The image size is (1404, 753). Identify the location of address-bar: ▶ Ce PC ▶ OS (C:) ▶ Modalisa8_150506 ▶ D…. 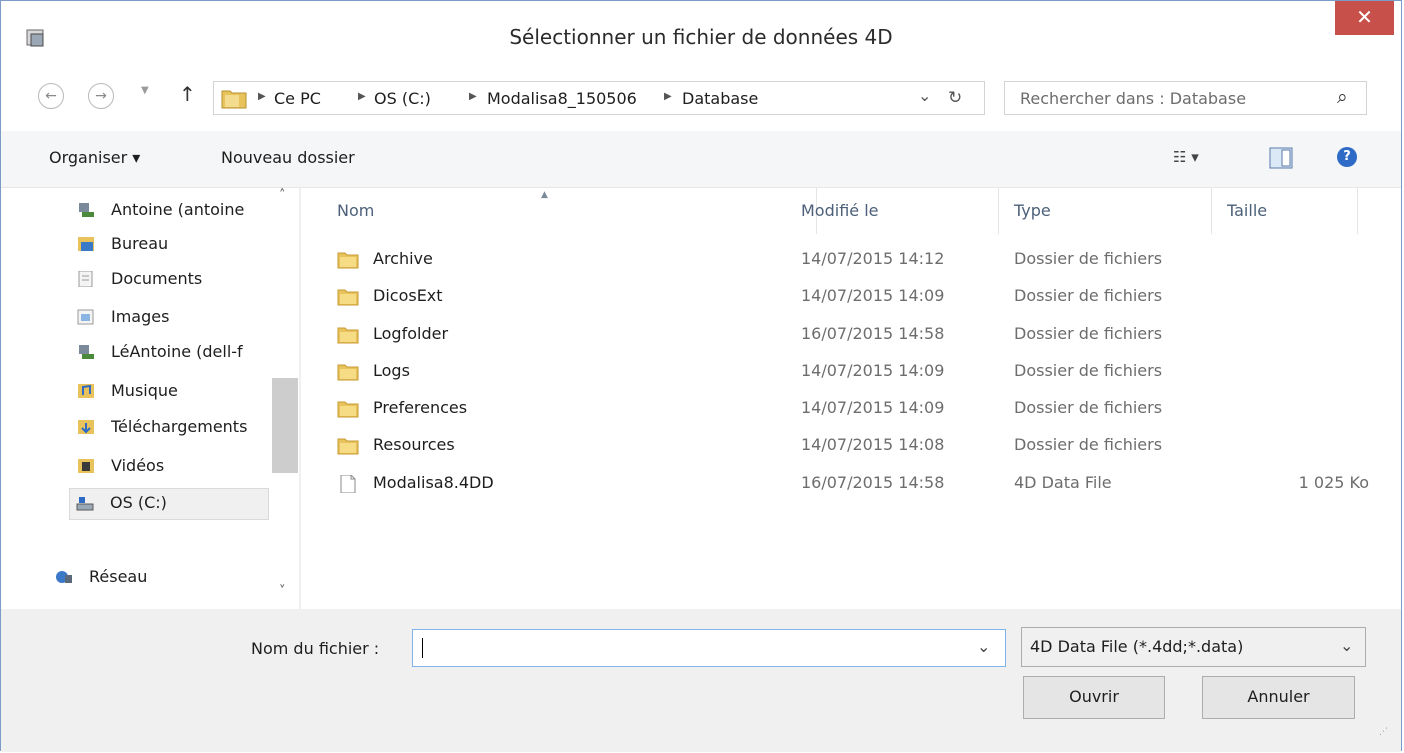
(599, 98).